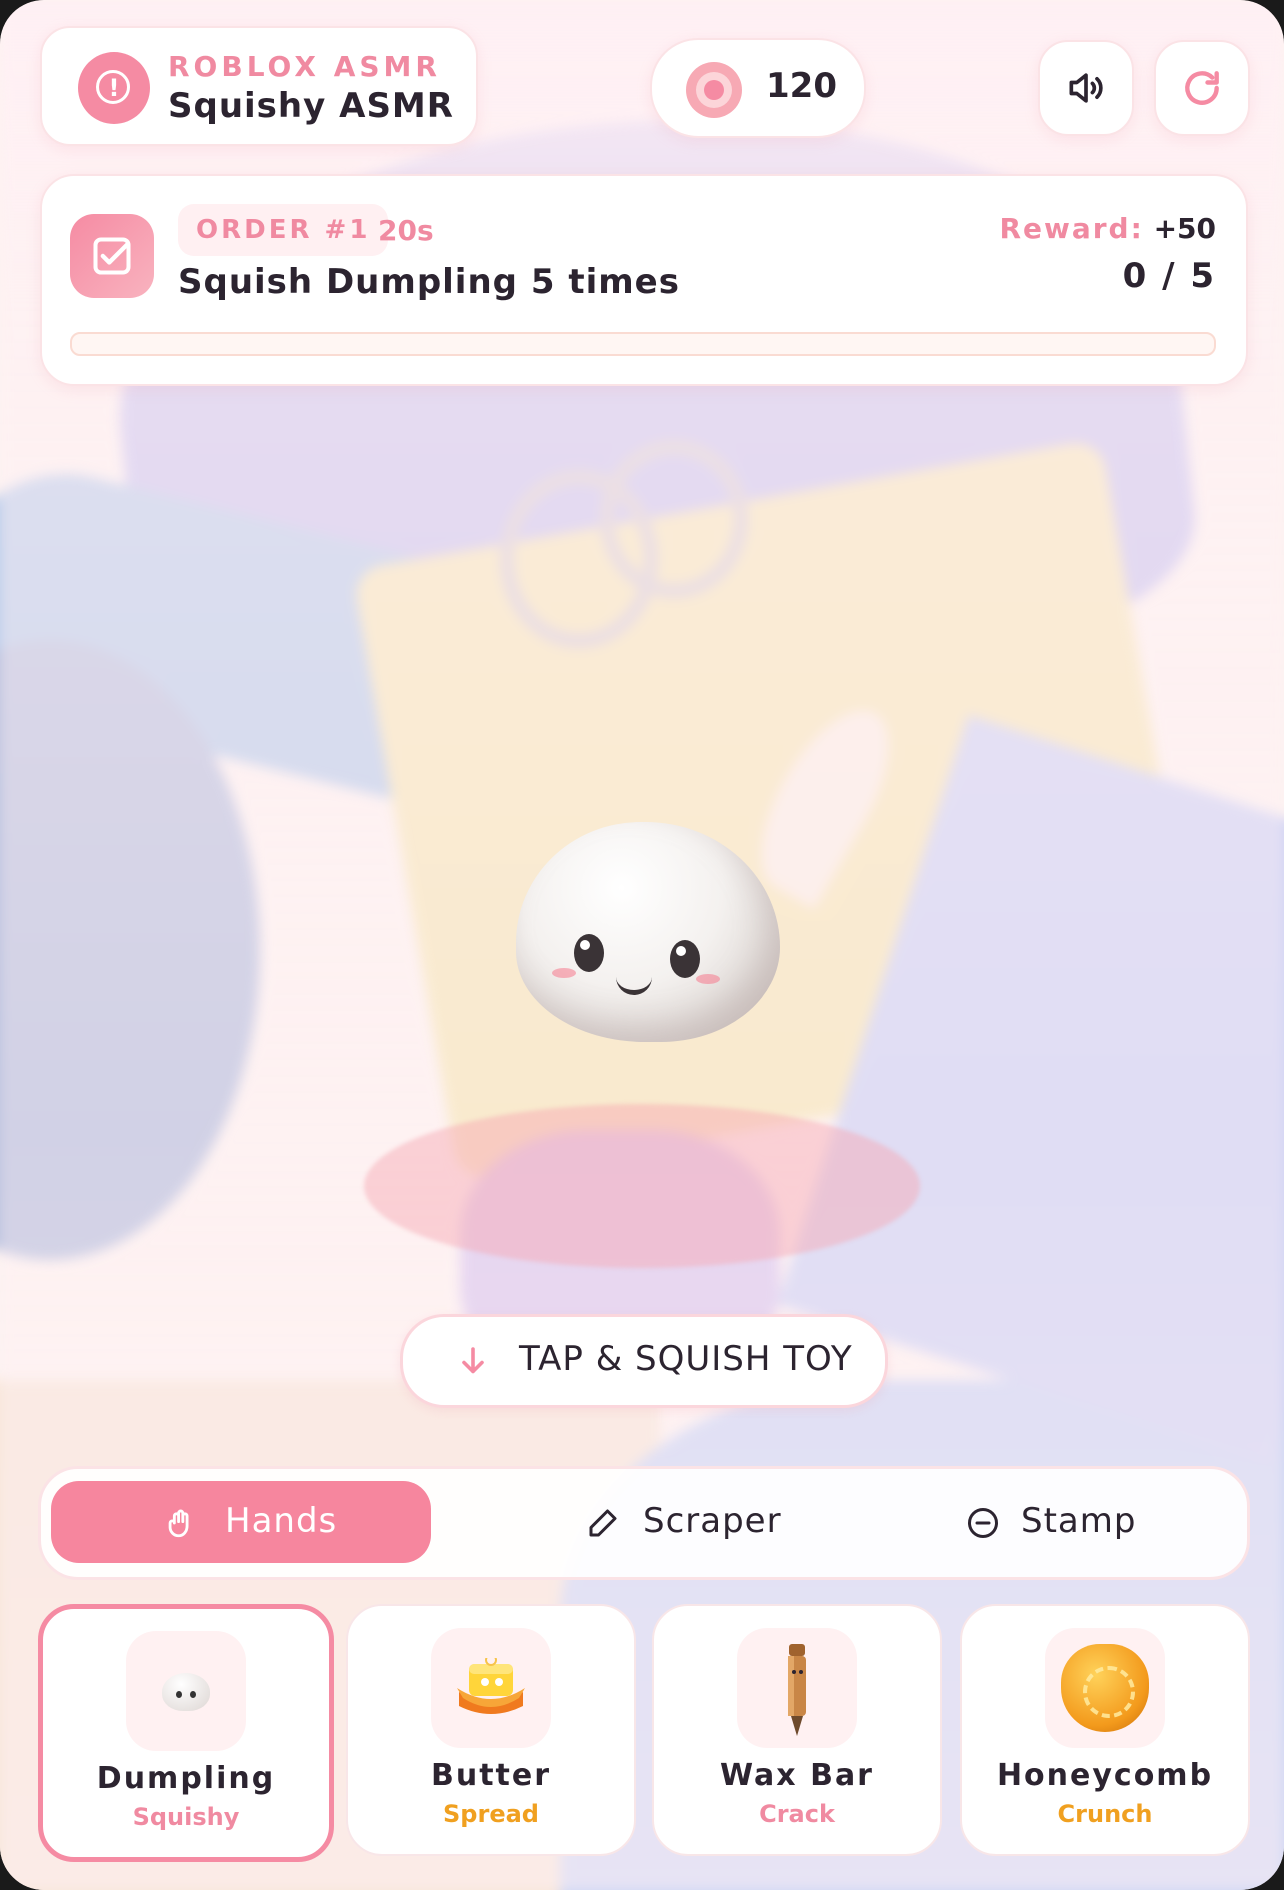 The width and height of the screenshot is (1284, 1890). What do you see at coordinates (797, 1814) in the screenshot?
I see `toy-type: Crack` at bounding box center [797, 1814].